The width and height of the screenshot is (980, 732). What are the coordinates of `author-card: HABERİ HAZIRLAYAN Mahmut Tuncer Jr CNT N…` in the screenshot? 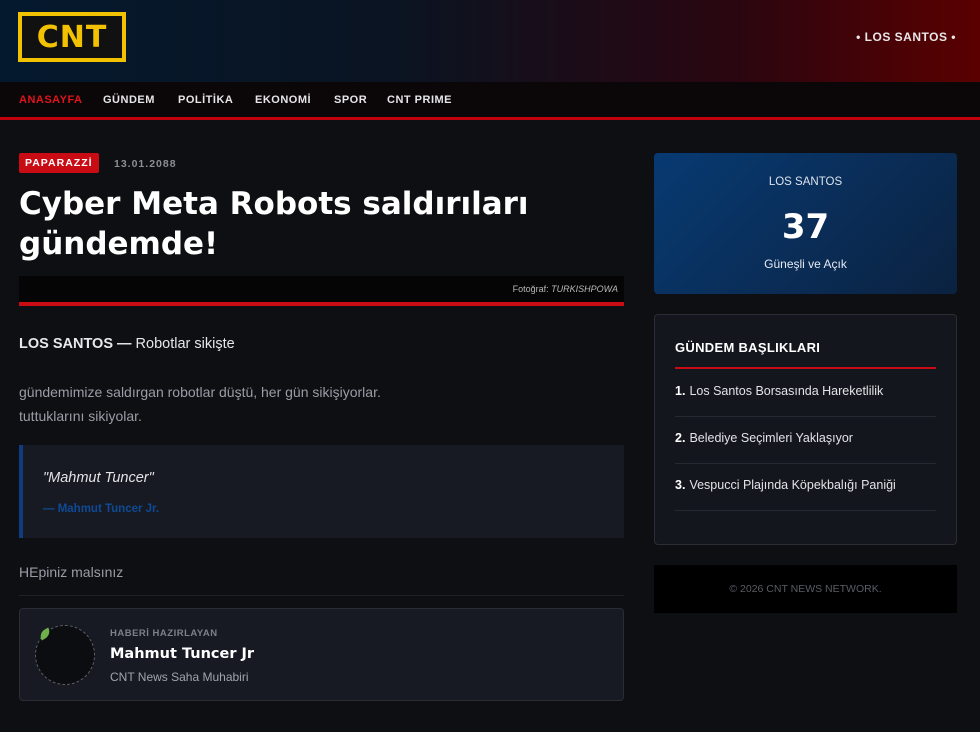 It's located at (321, 654).